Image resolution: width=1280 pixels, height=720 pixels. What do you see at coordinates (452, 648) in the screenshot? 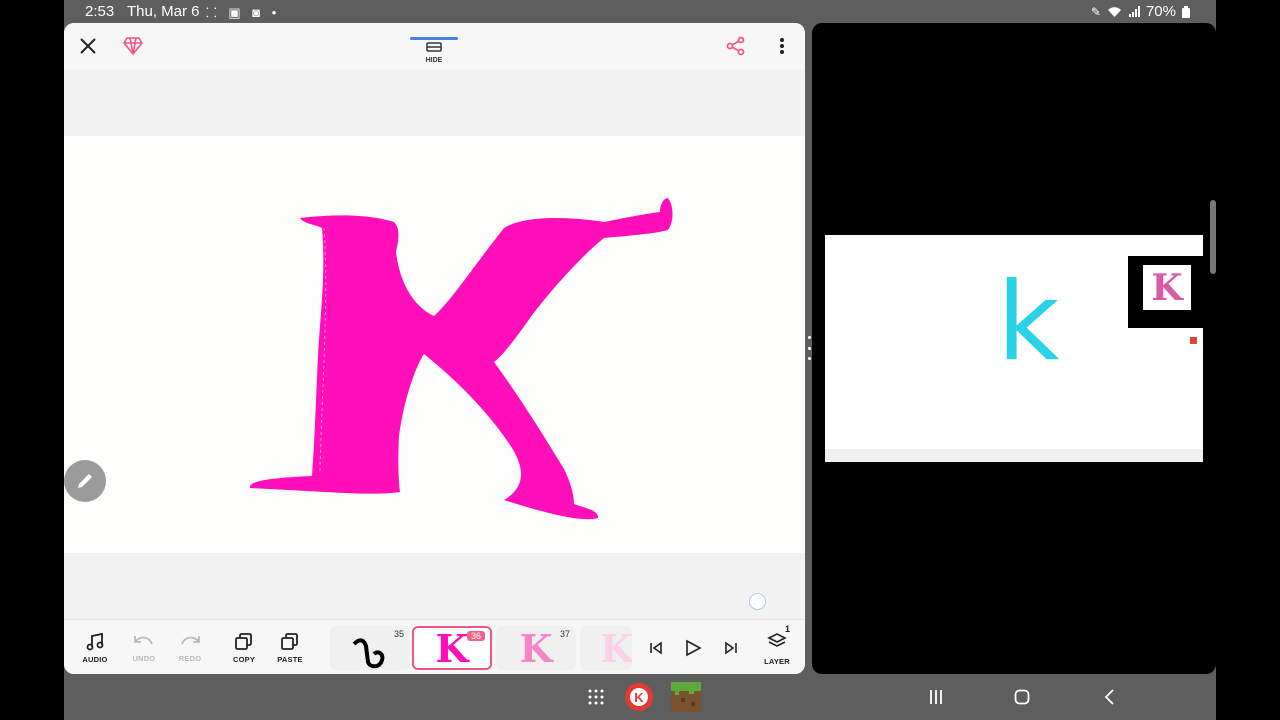
I see `frame-thumbnail-active: K 36` at bounding box center [452, 648].